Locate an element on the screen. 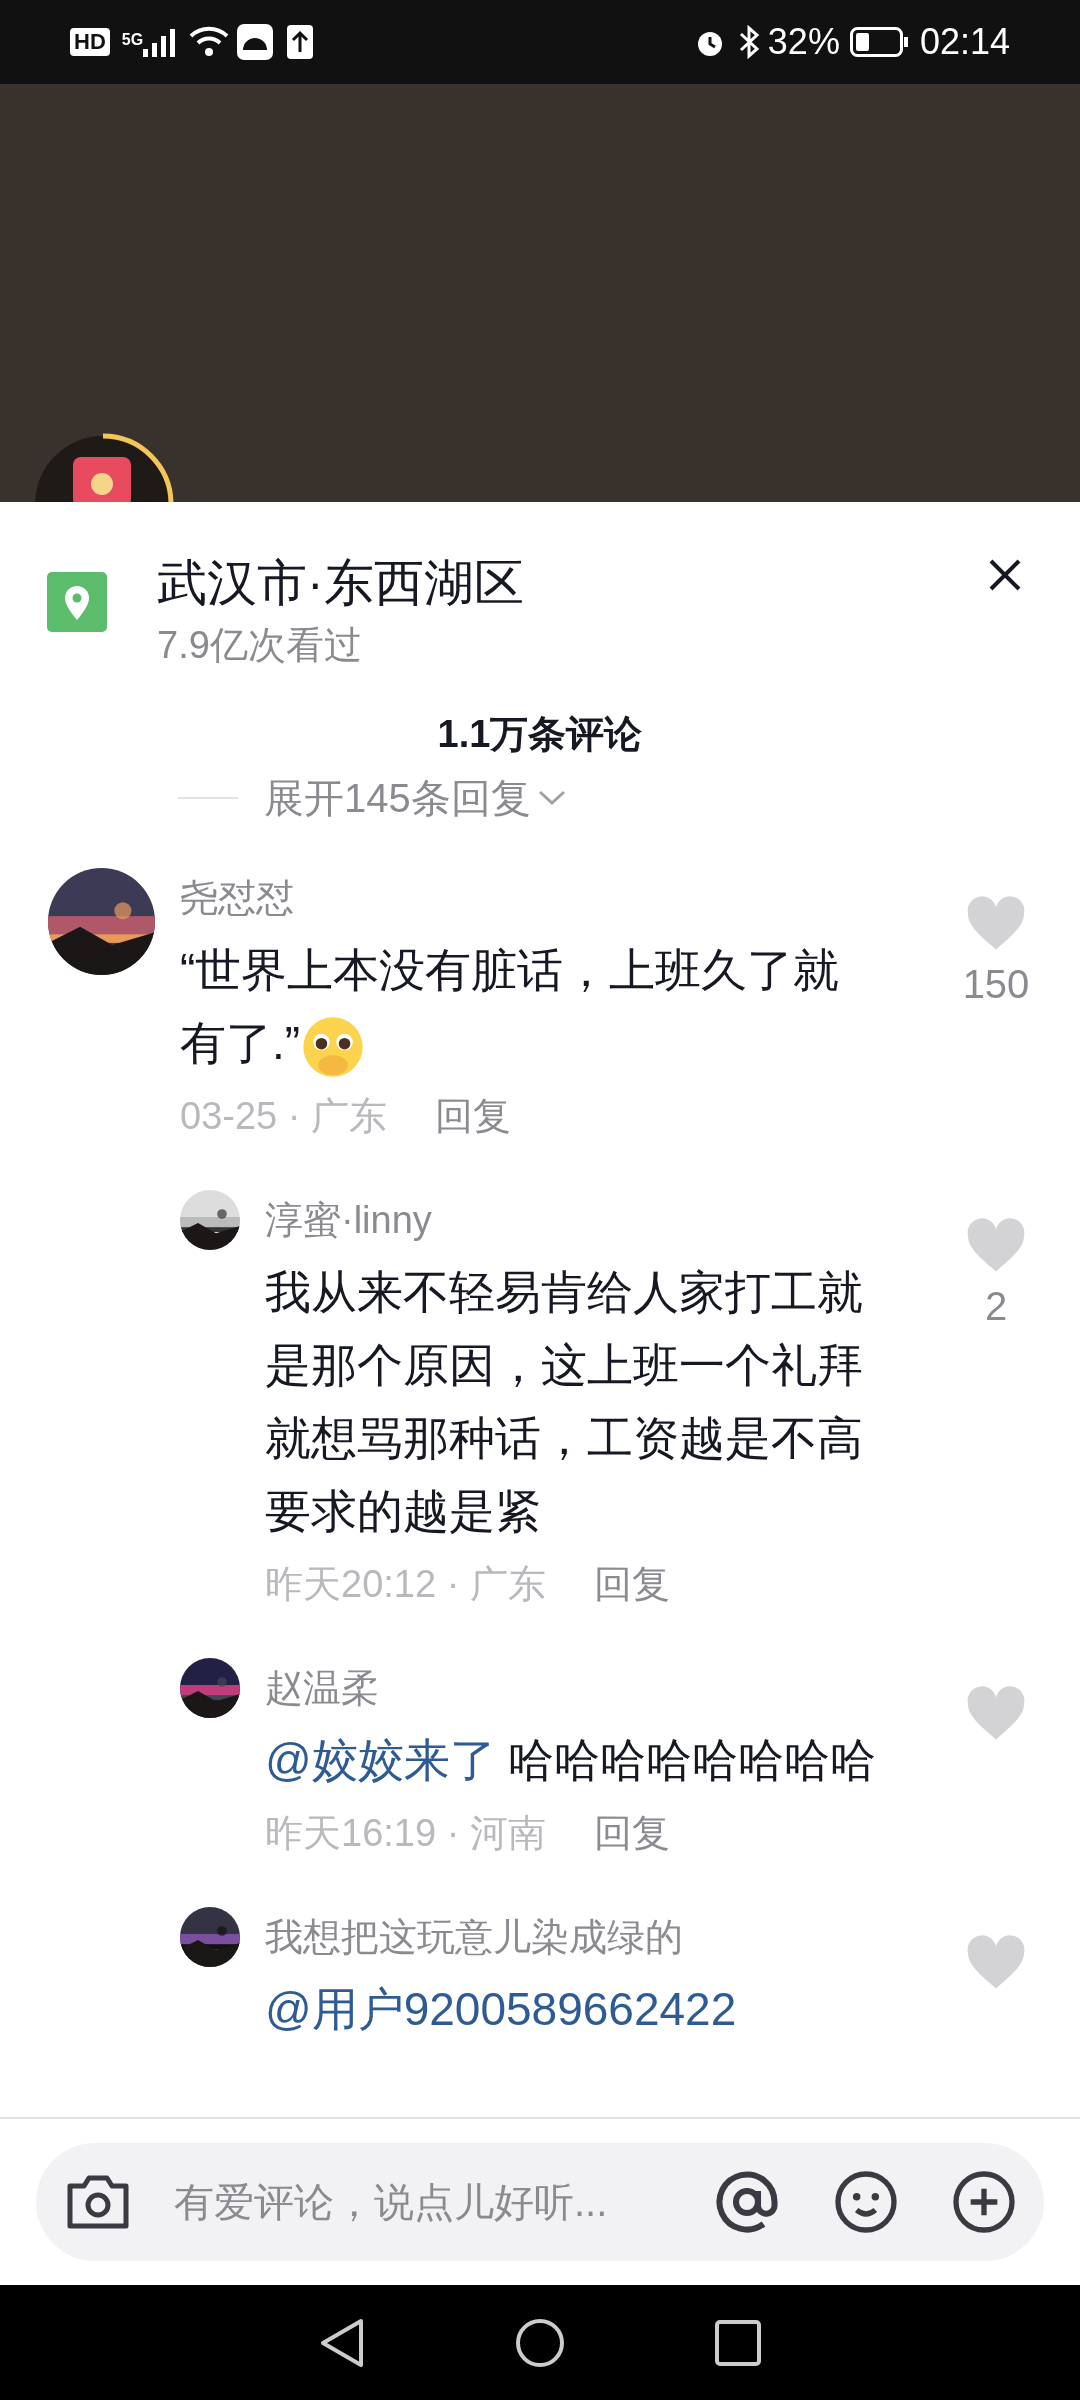 Image resolution: width=1080 pixels, height=2400 pixels. back-icon is located at coordinates (342, 2342).